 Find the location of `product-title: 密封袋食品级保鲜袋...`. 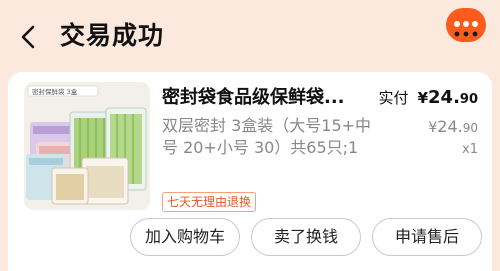

product-title: 密封袋食品级保鲜袋... is located at coordinates (267, 98).